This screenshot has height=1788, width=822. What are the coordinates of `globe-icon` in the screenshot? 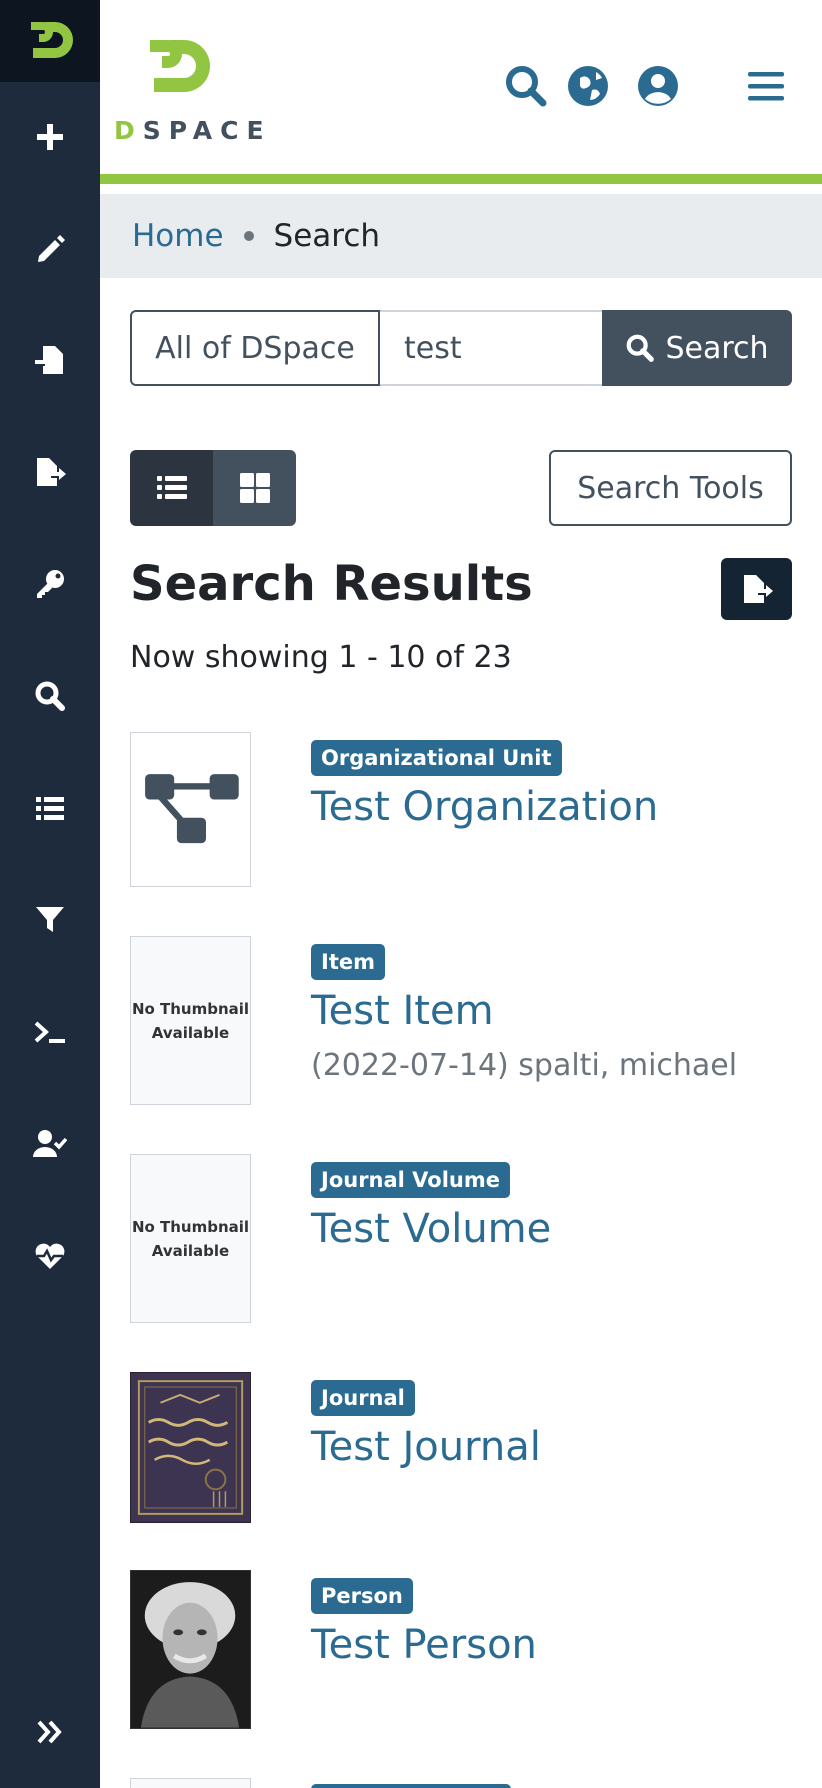 It's located at (588, 86).